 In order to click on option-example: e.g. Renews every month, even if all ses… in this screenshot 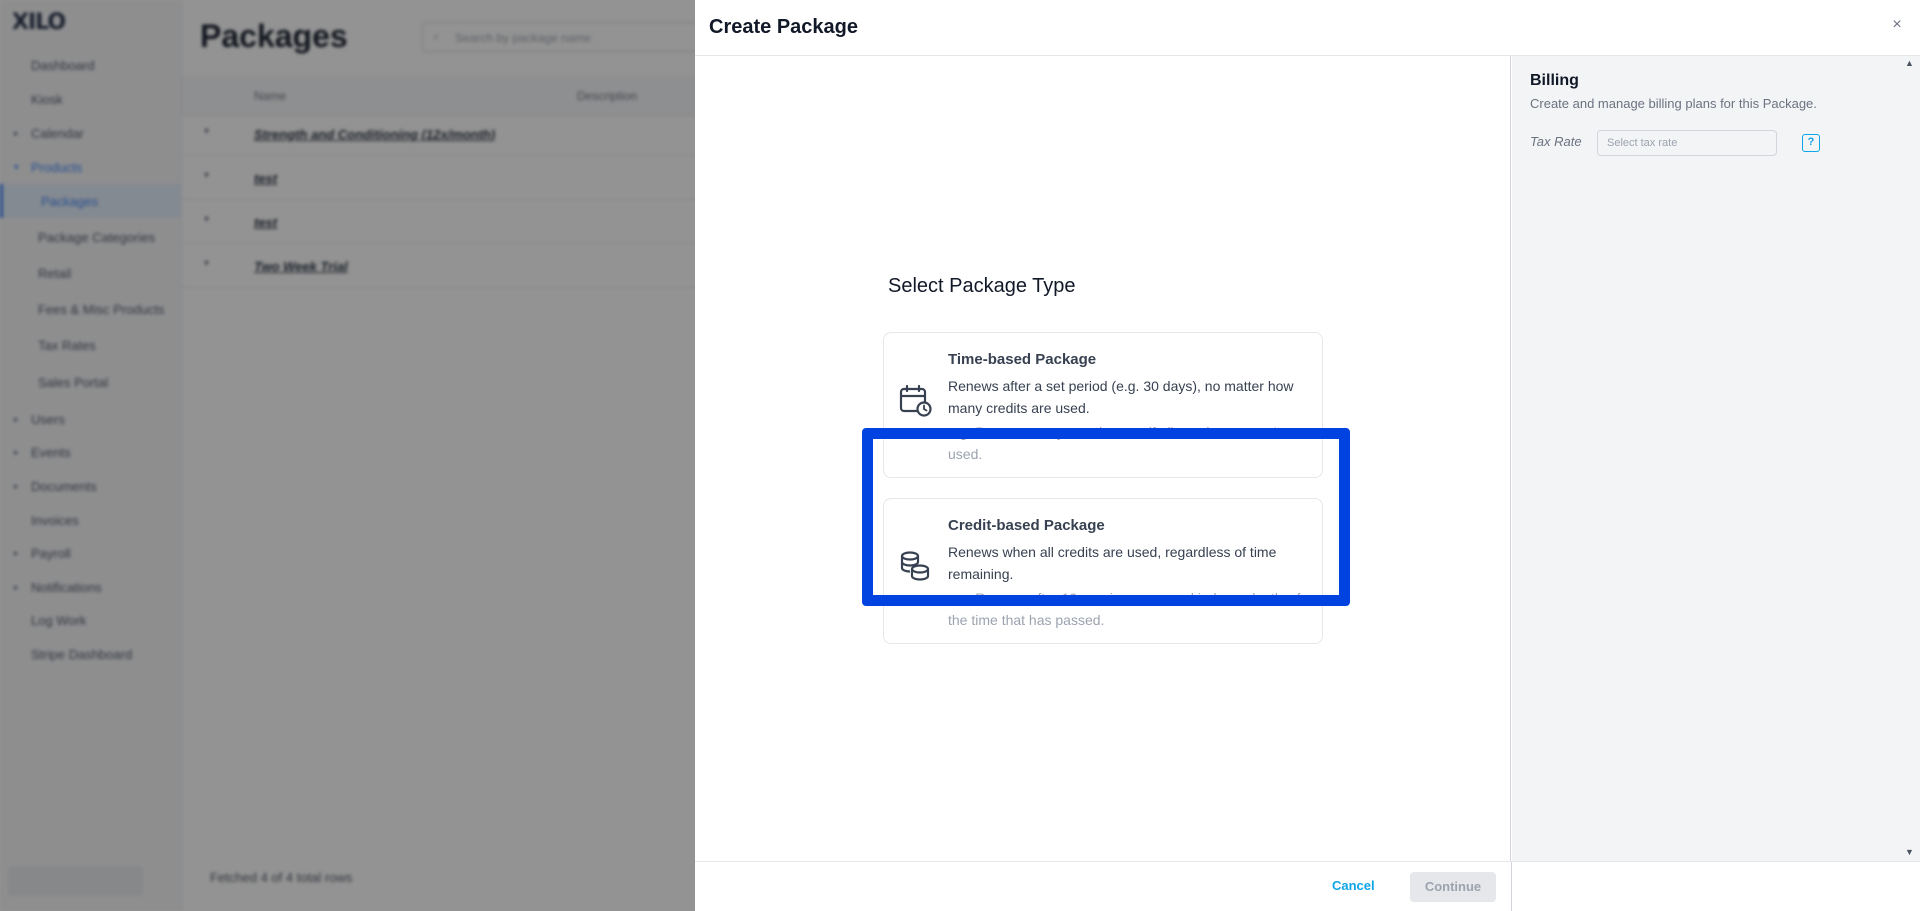, I will do `click(1114, 443)`.